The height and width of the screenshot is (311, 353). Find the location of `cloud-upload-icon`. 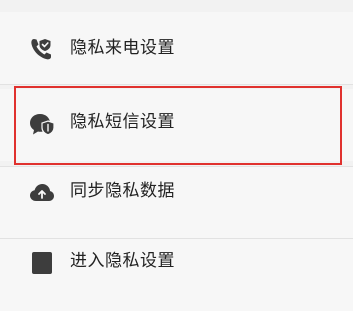

cloud-upload-icon is located at coordinates (42, 192).